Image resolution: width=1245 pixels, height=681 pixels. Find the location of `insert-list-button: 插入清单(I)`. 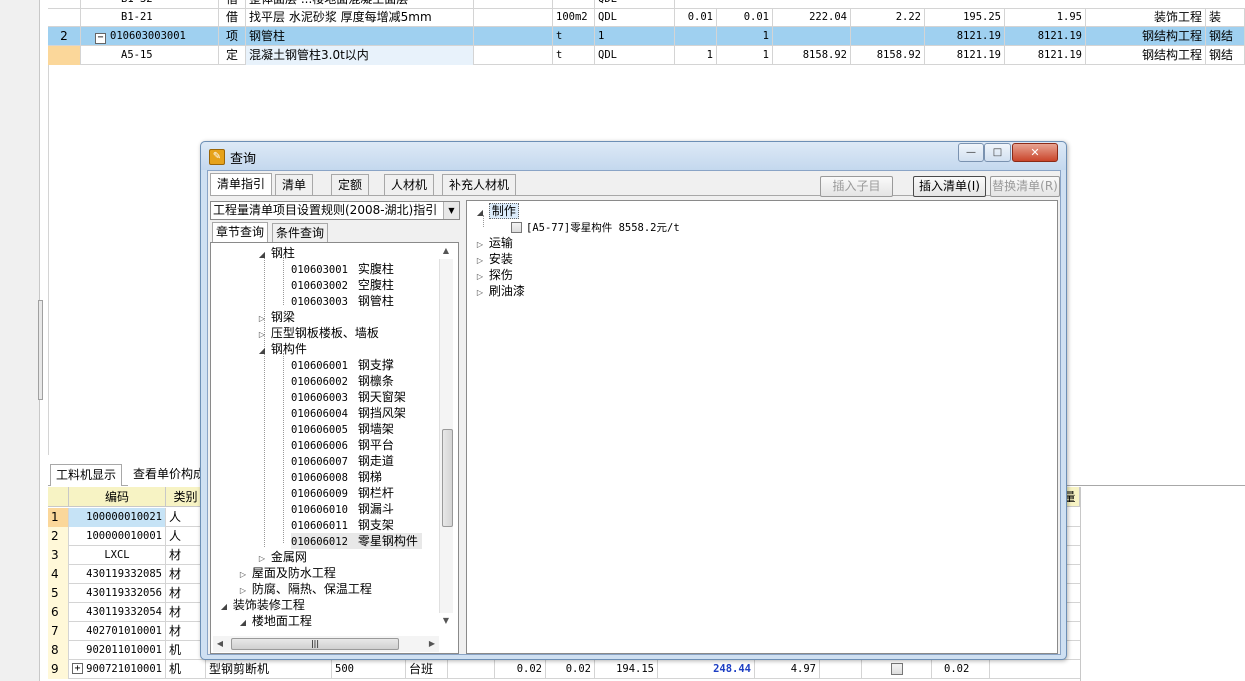

insert-list-button: 插入清单(I) is located at coordinates (949, 186).